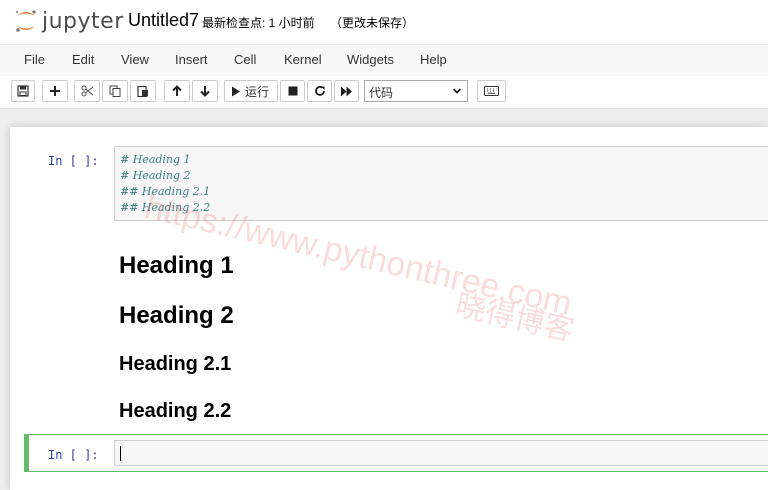 The image size is (768, 490). I want to click on arrow-up-icon, so click(177, 90).